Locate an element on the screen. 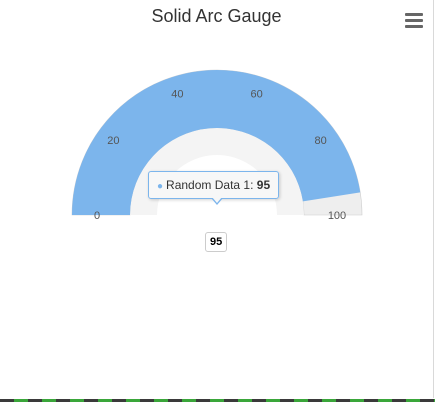 The width and height of the screenshot is (435, 402). tick-label-40: 40 is located at coordinates (177, 94).